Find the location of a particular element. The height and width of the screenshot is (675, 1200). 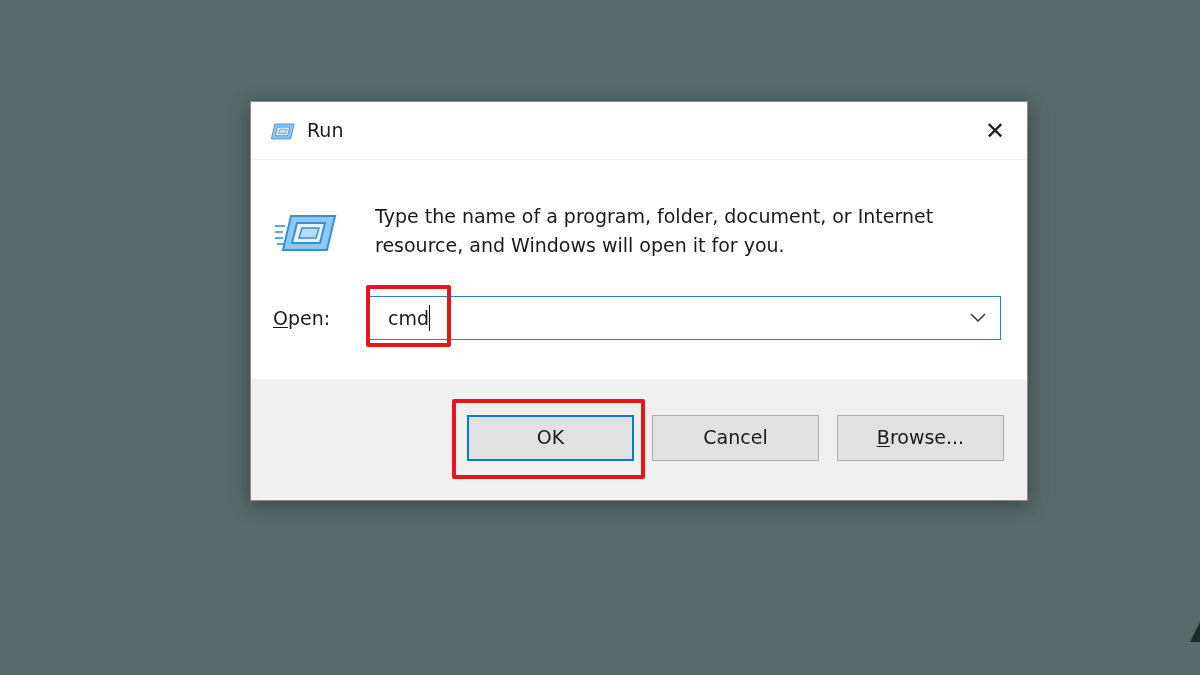

run-icon is located at coordinates (305, 232).